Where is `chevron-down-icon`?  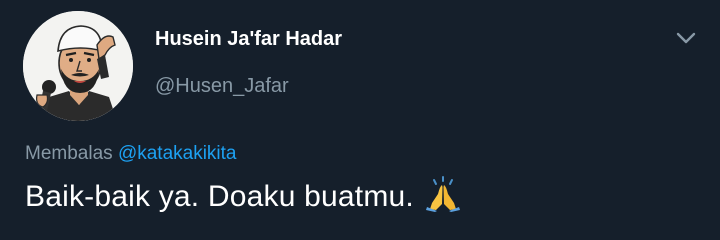
chevron-down-icon is located at coordinates (686, 38).